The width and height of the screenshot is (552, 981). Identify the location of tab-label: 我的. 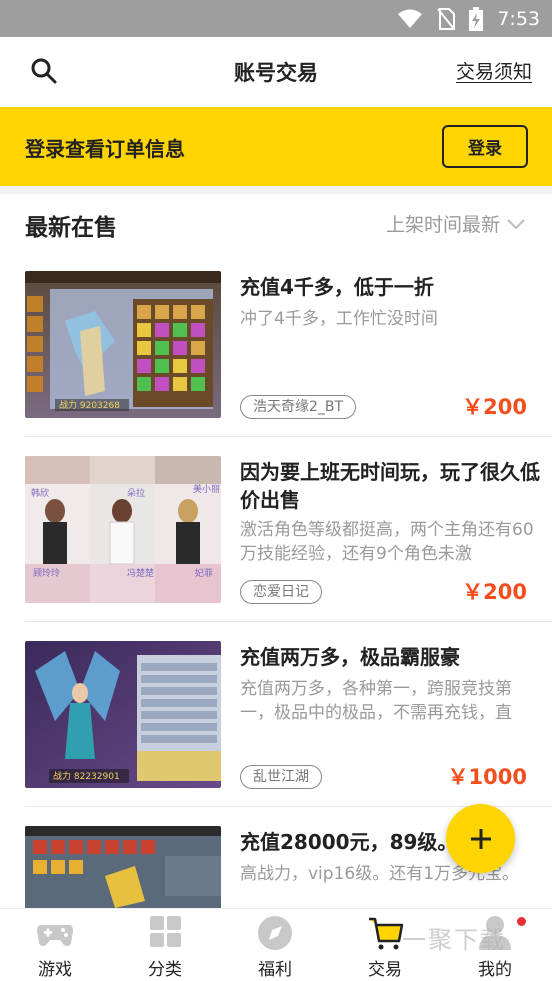
(495, 970).